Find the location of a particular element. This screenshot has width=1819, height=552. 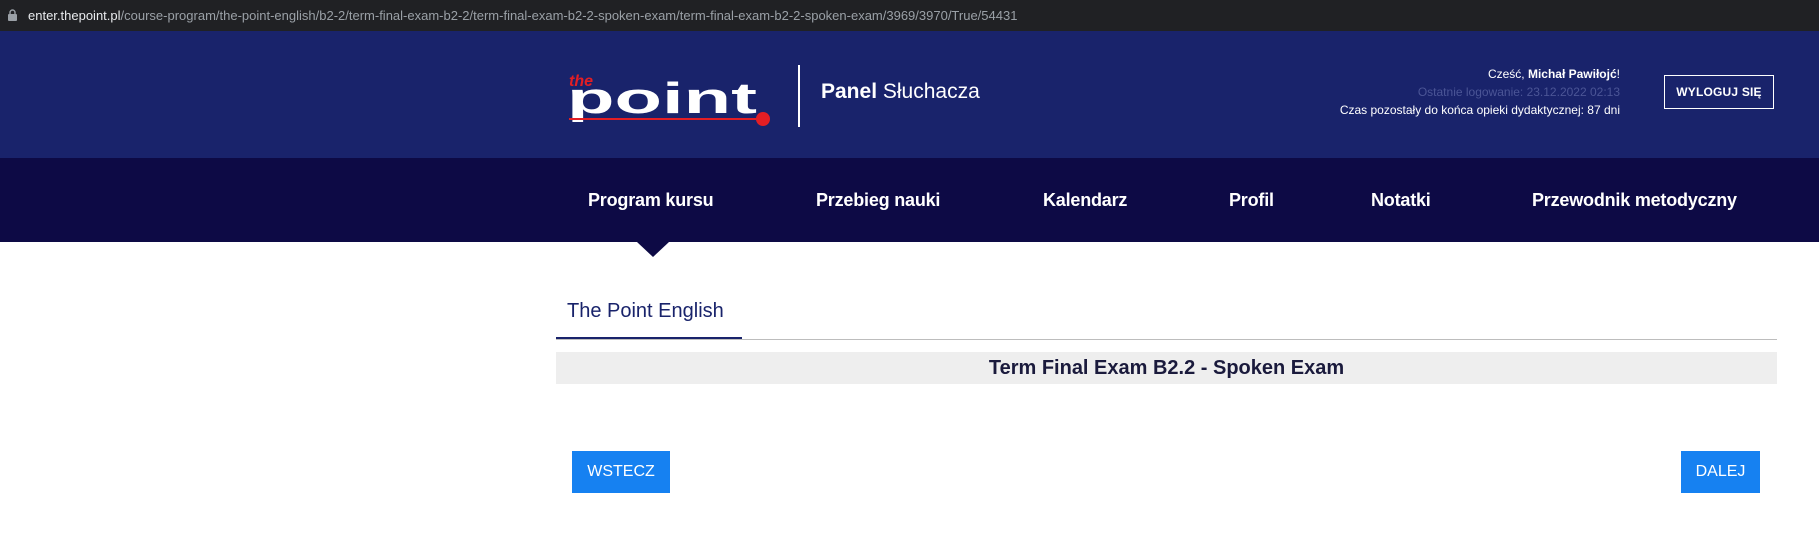

tab-the-point-english: The Point English is located at coordinates (649, 317).